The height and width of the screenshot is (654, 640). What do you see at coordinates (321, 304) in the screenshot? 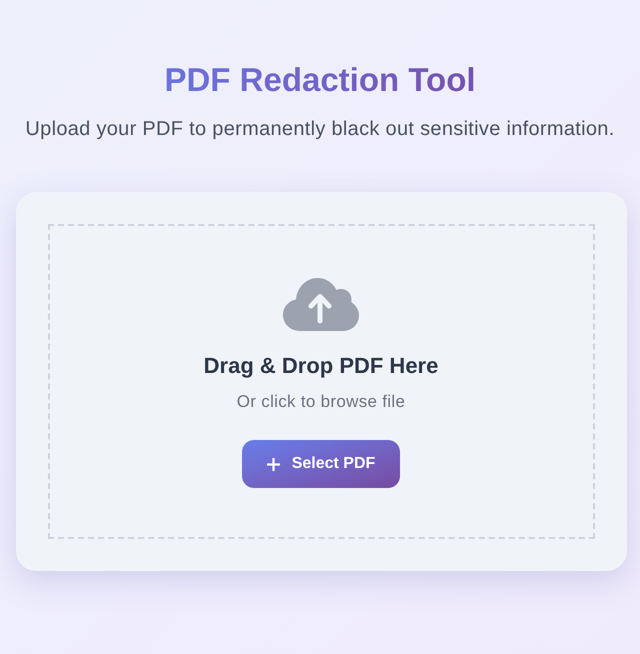
I see `cloud-upload-icon` at bounding box center [321, 304].